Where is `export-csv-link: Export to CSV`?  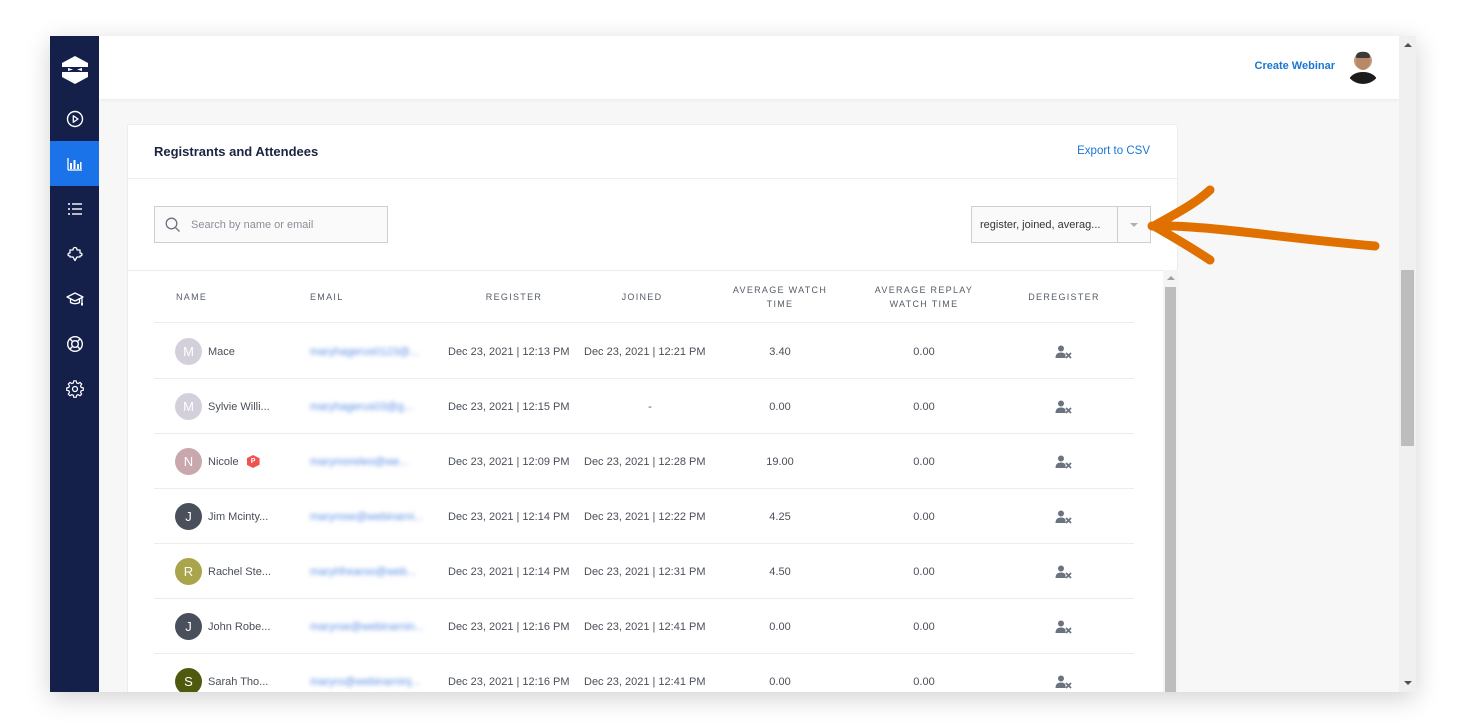
export-csv-link: Export to CSV is located at coordinates (1113, 151).